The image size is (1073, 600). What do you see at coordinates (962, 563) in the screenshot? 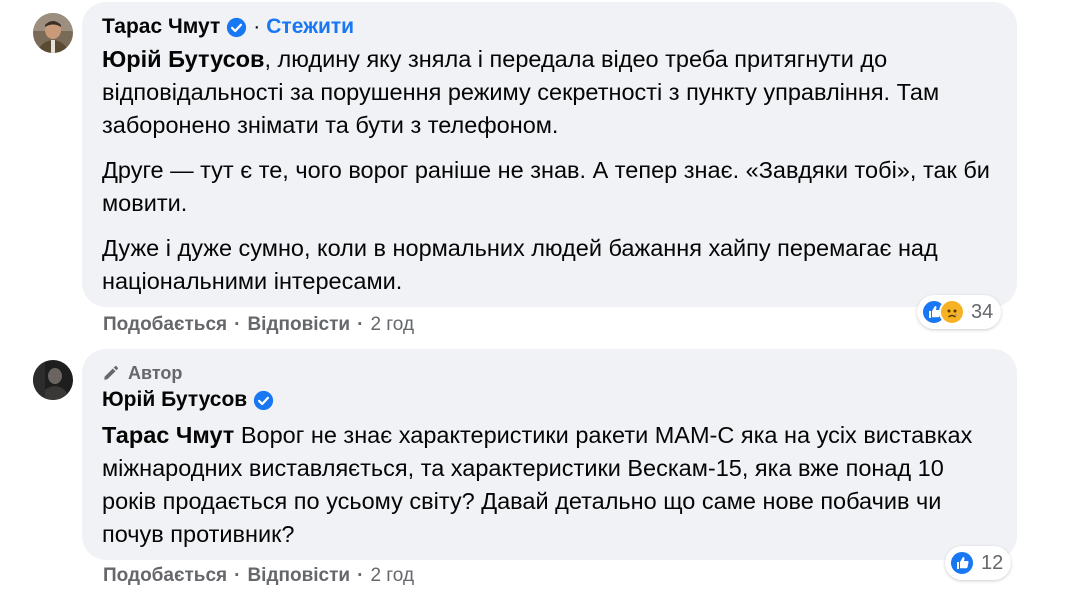
I see `like-icon` at bounding box center [962, 563].